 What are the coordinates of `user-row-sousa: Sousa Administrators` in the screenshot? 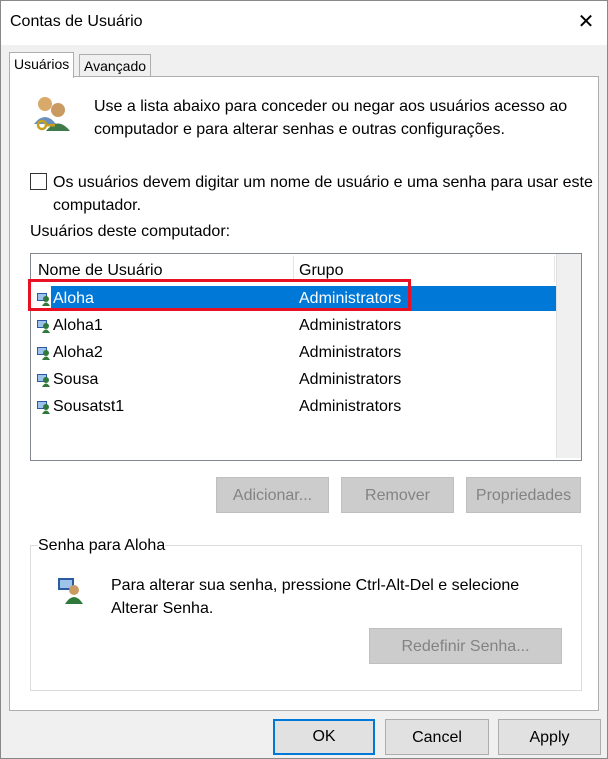 It's located at (293, 379).